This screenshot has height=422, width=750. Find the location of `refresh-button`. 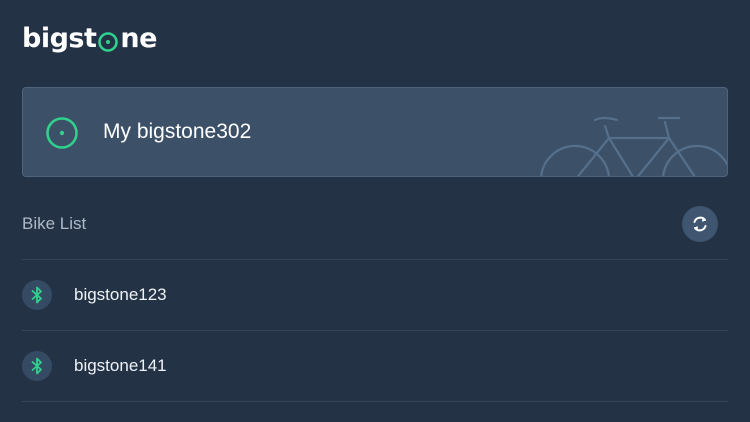

refresh-button is located at coordinates (700, 224).